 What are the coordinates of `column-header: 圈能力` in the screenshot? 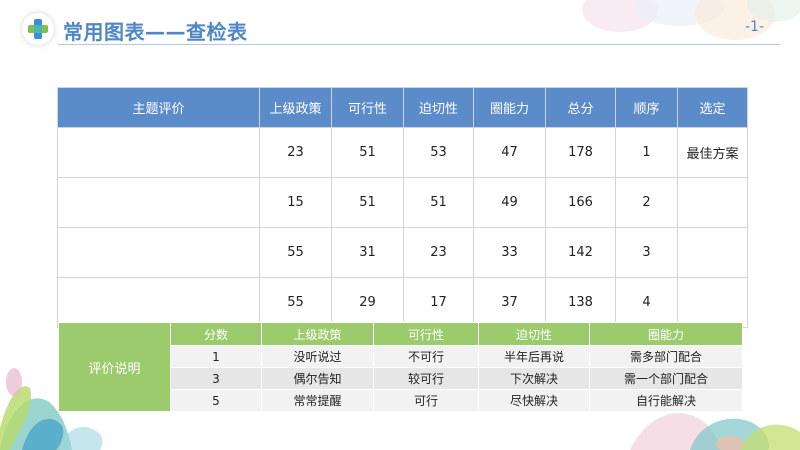 It's located at (509, 107).